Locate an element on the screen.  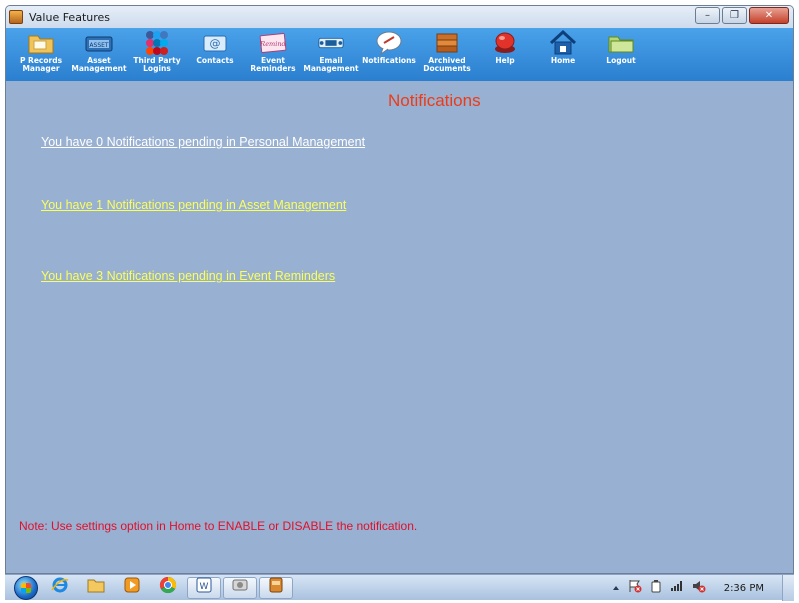
action-center-icon is located at coordinates (635, 588).